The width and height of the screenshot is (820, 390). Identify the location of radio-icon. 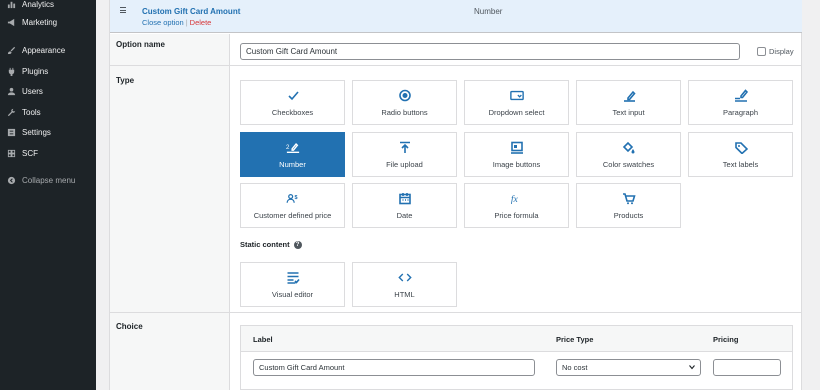
(405, 96).